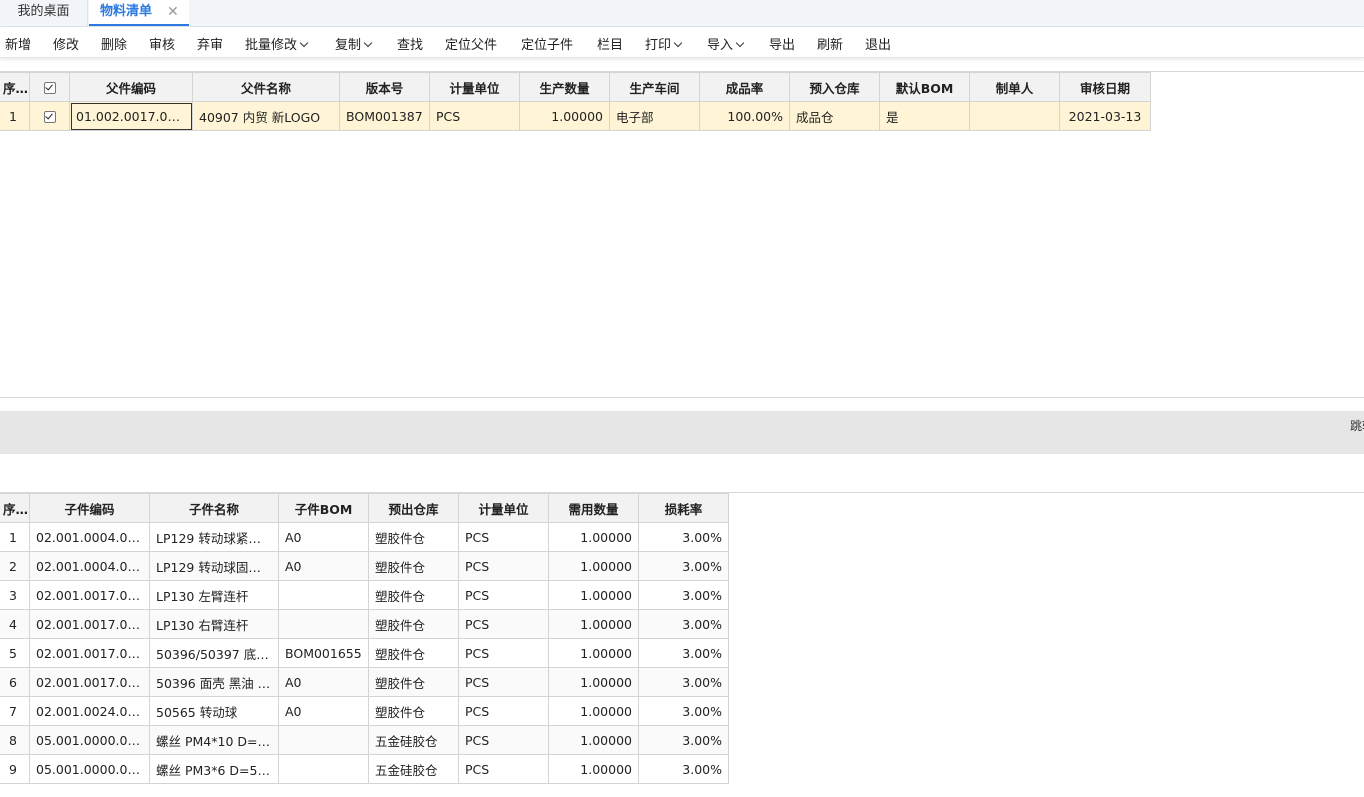 The height and width of the screenshot is (797, 1364). What do you see at coordinates (1014, 87) in the screenshot?
I see `header-creator: 制单人` at bounding box center [1014, 87].